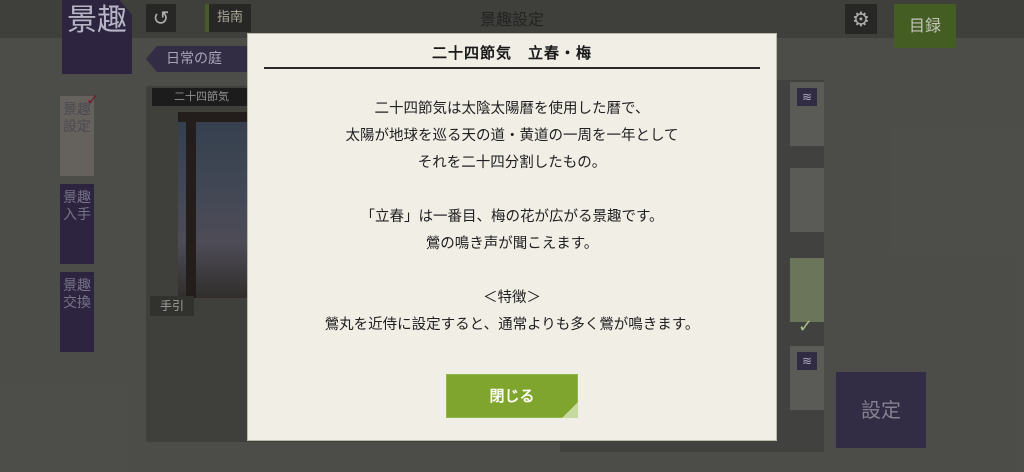 This screenshot has width=1024, height=472. I want to click on feature-text: 鶯丸を近侍に設定すると、通常よりも多く鶯が鳴きます。, so click(512, 325).